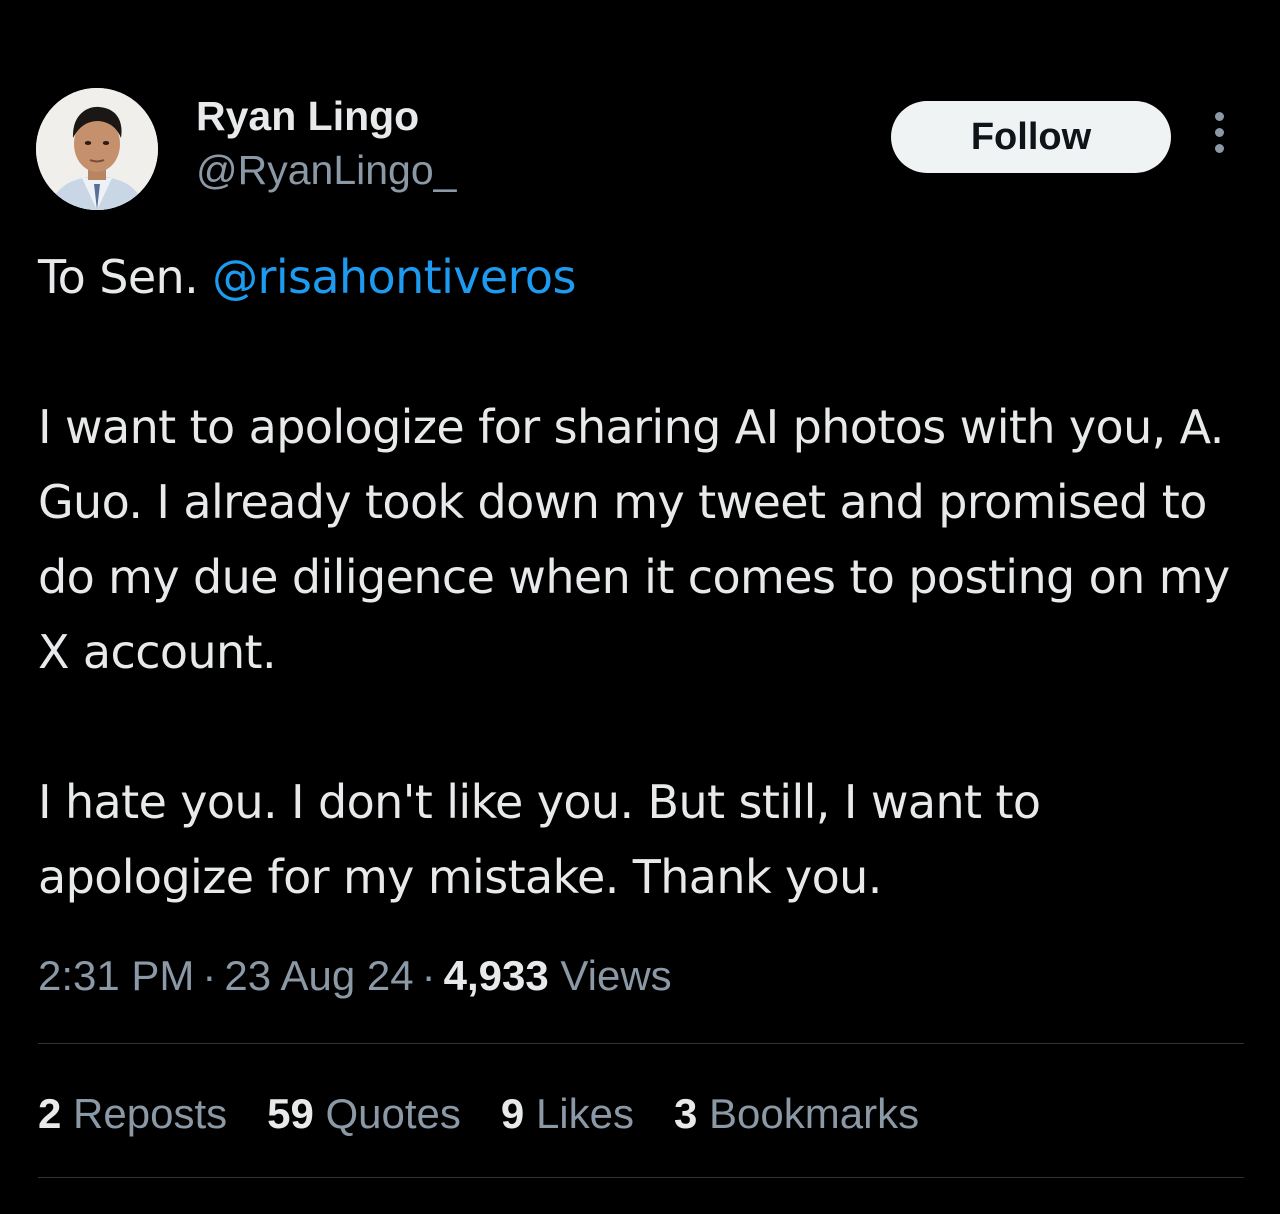 The width and height of the screenshot is (1280, 1214). Describe the element at coordinates (512, 1113) in the screenshot. I see `likes-count: 9` at that location.